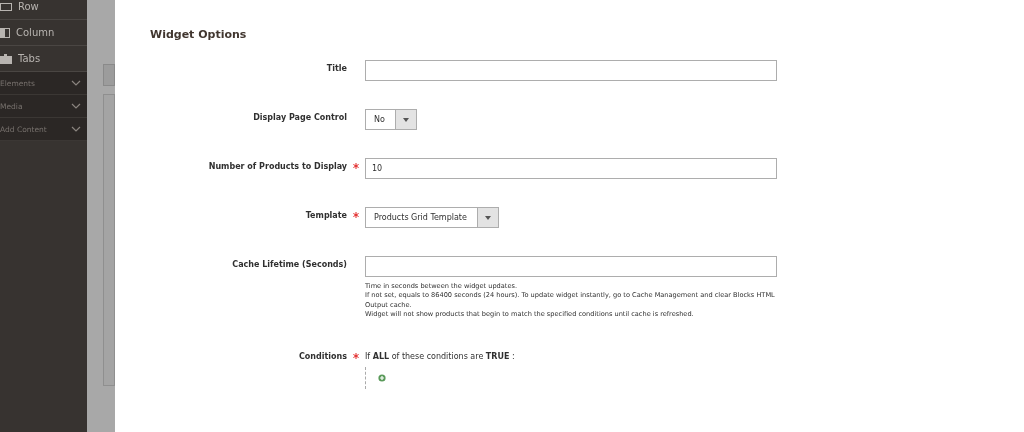  Describe the element at coordinates (289, 265) in the screenshot. I see `field-label: Cache Lifetime (Seconds)` at that location.